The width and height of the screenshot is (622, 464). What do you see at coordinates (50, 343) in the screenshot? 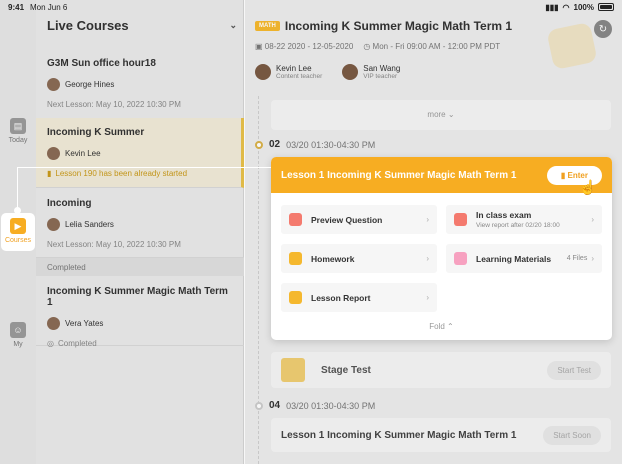
I see `check-circle-icon: ◎` at bounding box center [50, 343].